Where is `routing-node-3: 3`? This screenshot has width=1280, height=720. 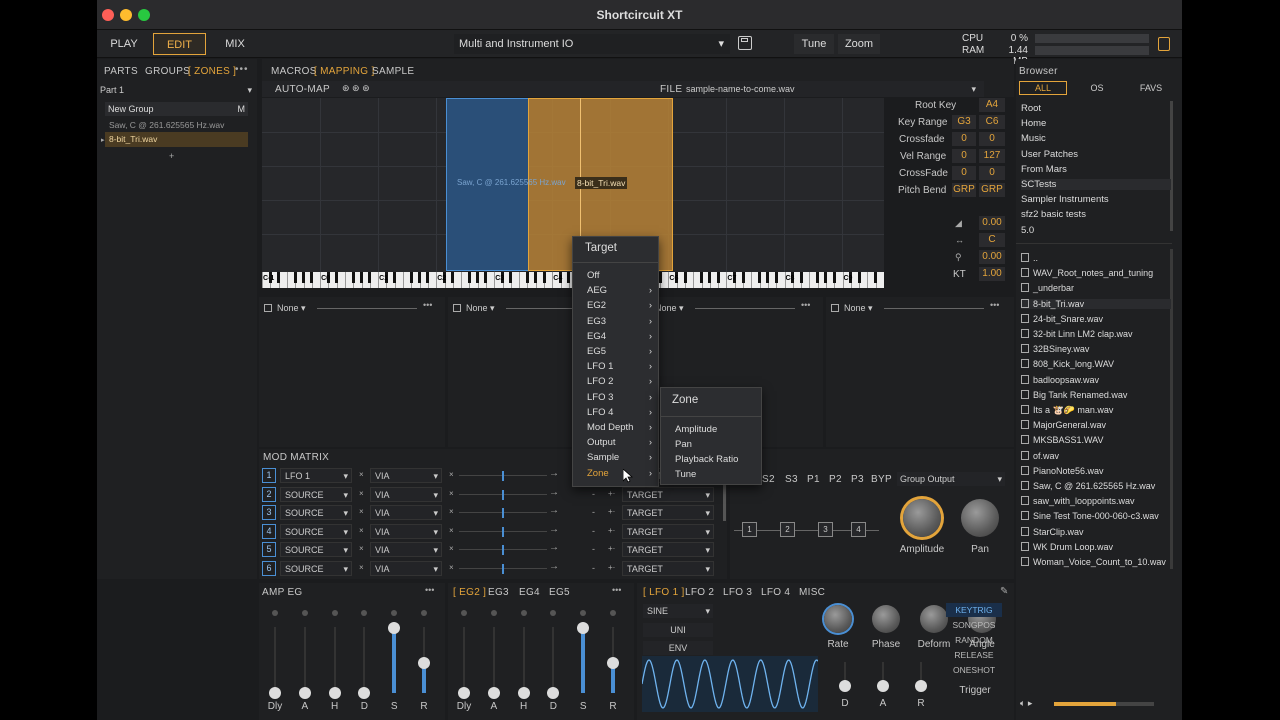
routing-node-3: 3 is located at coordinates (825, 529).